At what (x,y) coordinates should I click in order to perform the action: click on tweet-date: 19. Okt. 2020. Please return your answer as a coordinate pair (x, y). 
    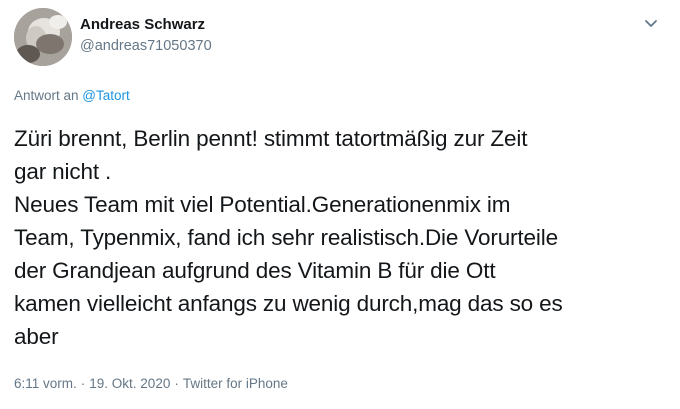
    Looking at the image, I should click on (129, 383).